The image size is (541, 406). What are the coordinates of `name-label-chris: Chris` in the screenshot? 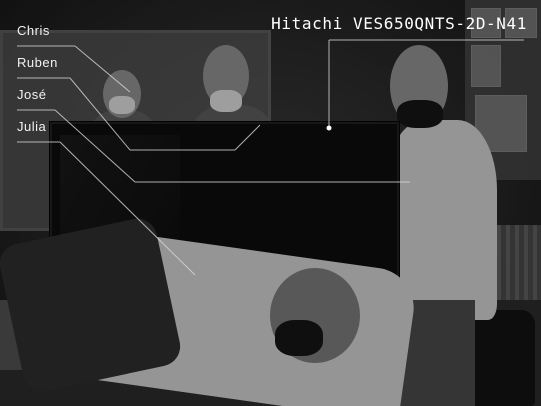 It's located at (33, 30).